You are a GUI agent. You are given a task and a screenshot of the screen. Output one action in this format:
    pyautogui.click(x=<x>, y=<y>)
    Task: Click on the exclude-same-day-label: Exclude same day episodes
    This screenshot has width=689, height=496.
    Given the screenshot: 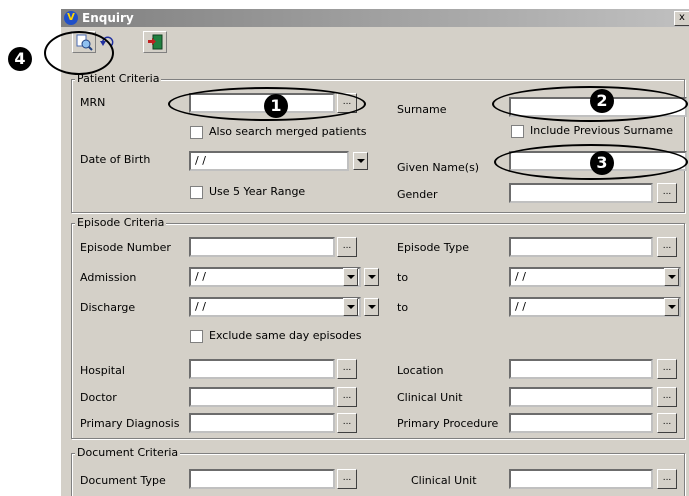 What is the action you would take?
    pyautogui.click(x=285, y=335)
    